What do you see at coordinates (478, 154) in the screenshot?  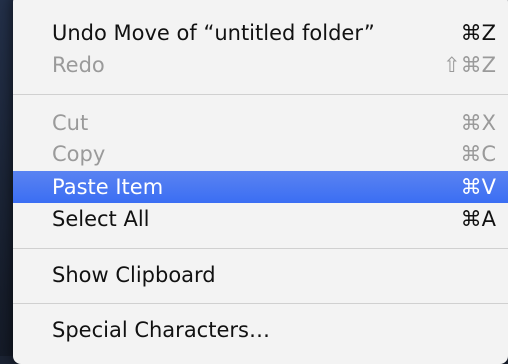 I see `shortcut-cmd-c: ⌘C` at bounding box center [478, 154].